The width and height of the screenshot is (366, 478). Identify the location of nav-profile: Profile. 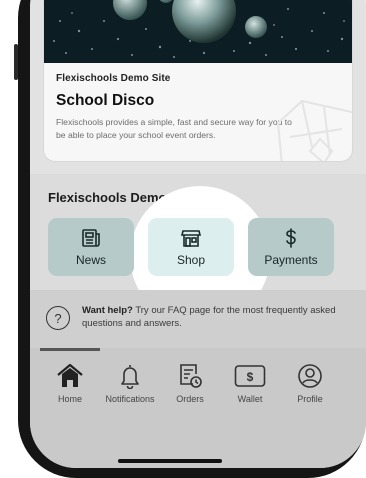
(310, 383).